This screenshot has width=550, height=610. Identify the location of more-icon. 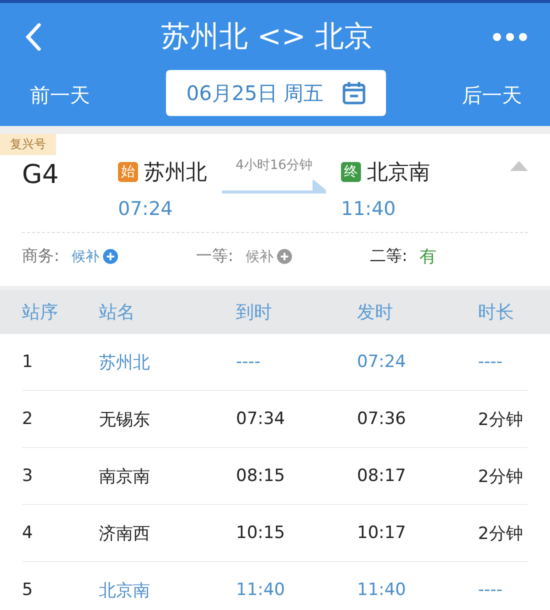
(510, 37).